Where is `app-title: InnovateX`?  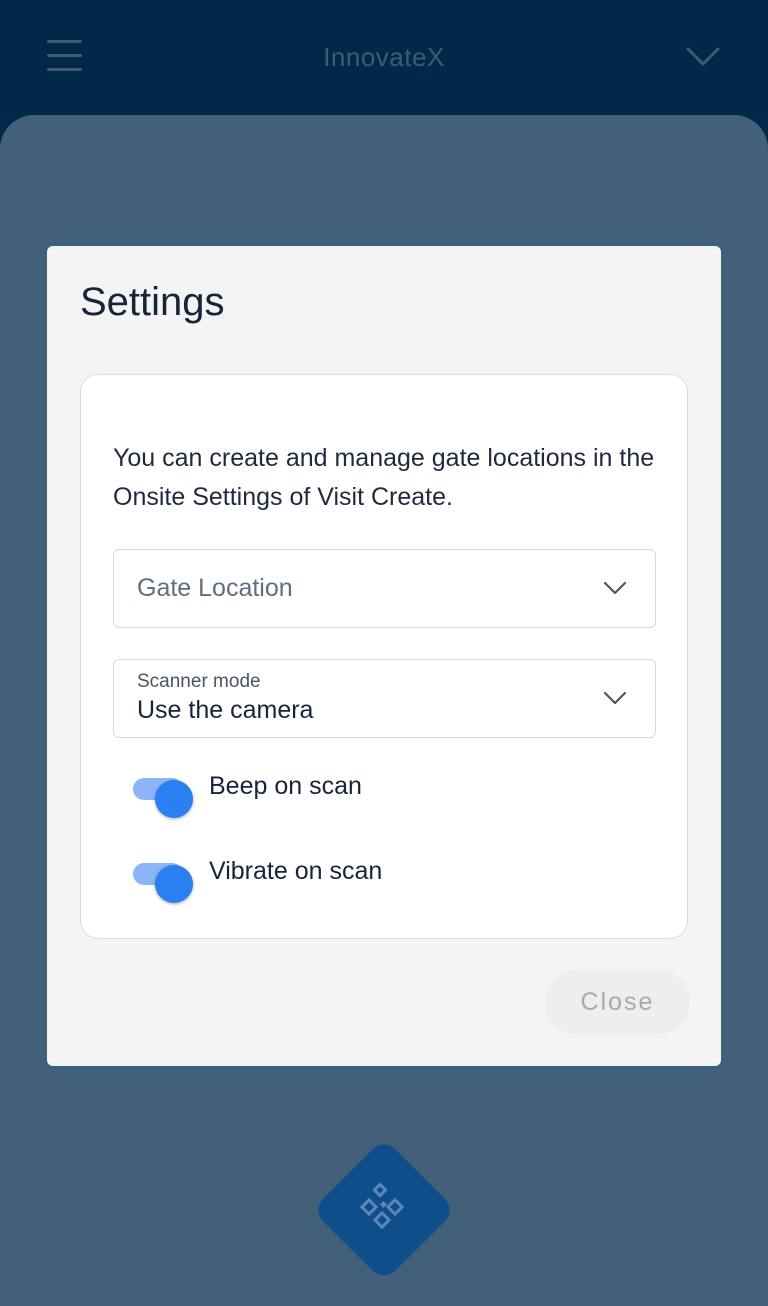 app-title: InnovateX is located at coordinates (384, 57).